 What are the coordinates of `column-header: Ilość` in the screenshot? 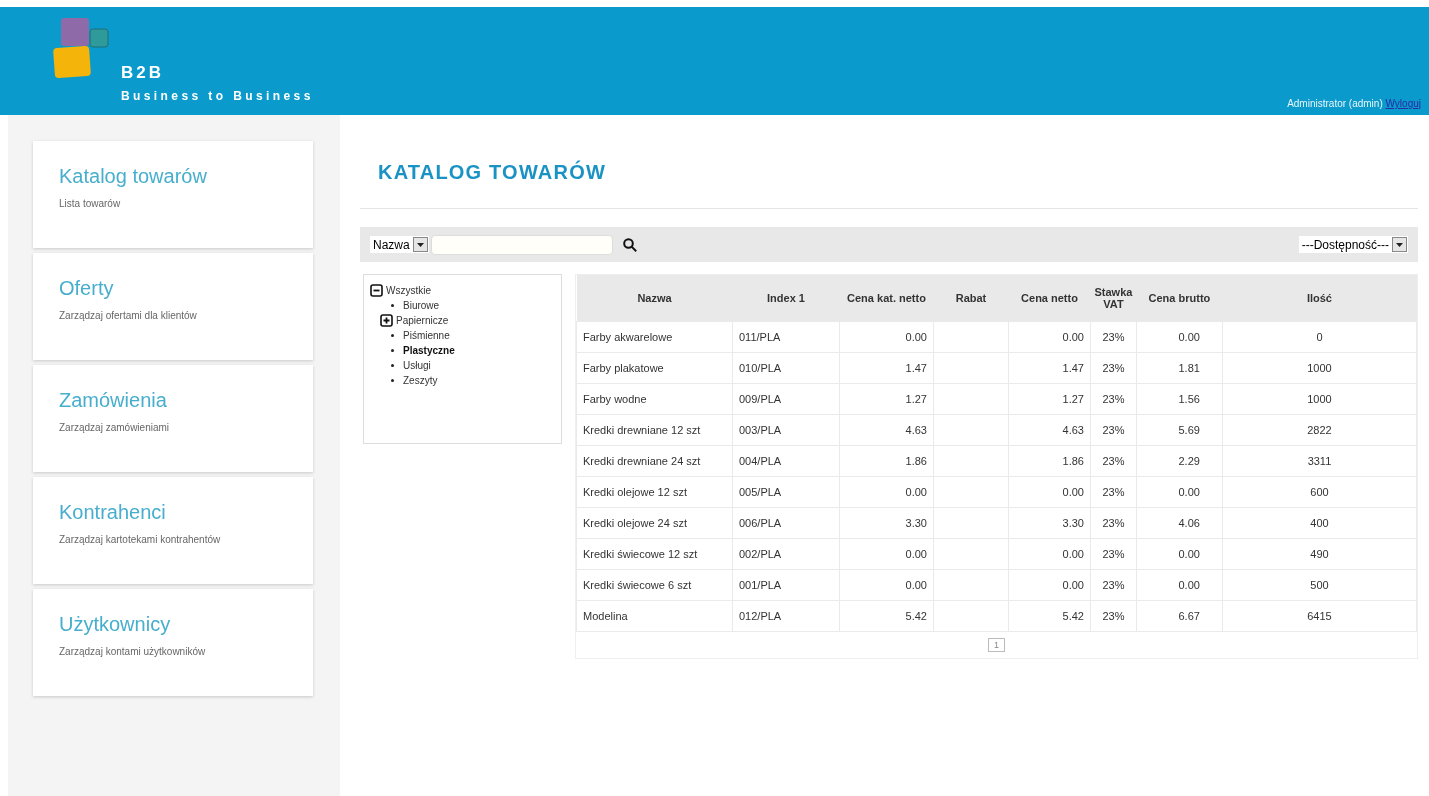 It's located at (1319, 298).